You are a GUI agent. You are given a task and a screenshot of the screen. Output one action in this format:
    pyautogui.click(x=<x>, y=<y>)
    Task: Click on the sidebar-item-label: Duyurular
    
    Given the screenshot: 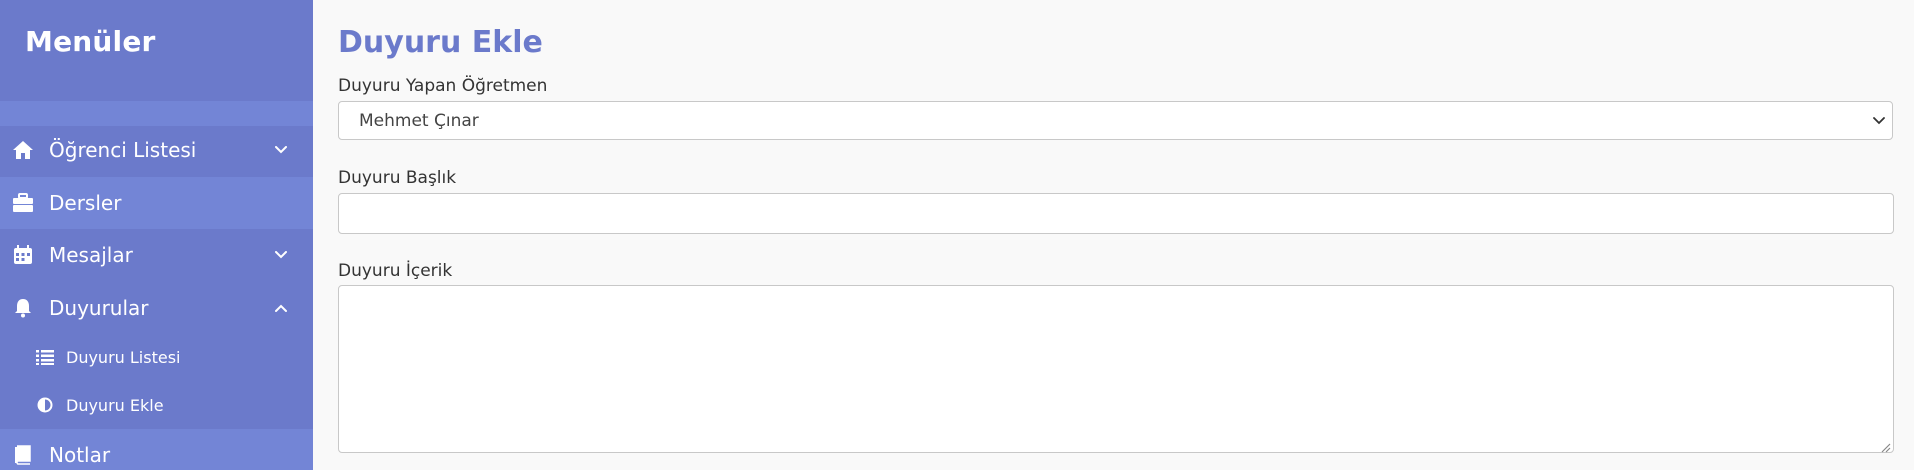 What is the action you would take?
    pyautogui.click(x=99, y=308)
    